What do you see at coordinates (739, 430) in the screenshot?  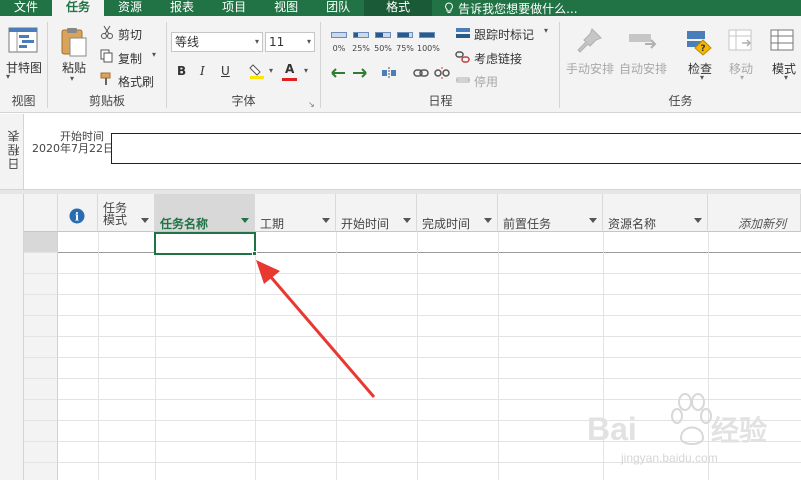 I see `svg-text: 经验` at bounding box center [739, 430].